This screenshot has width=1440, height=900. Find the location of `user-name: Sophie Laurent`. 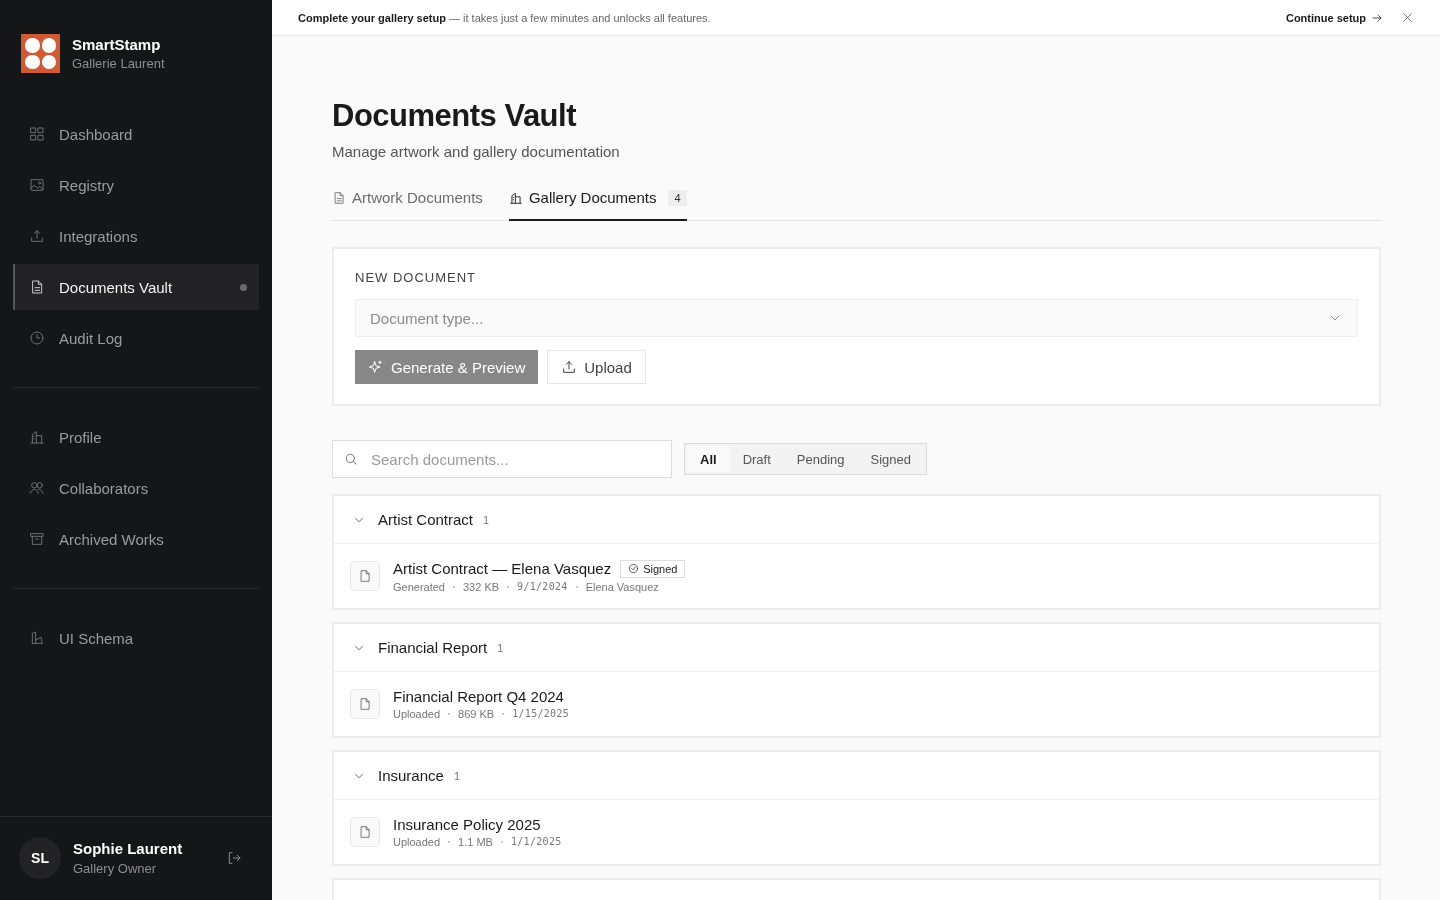

user-name: Sophie Laurent is located at coordinates (128, 848).